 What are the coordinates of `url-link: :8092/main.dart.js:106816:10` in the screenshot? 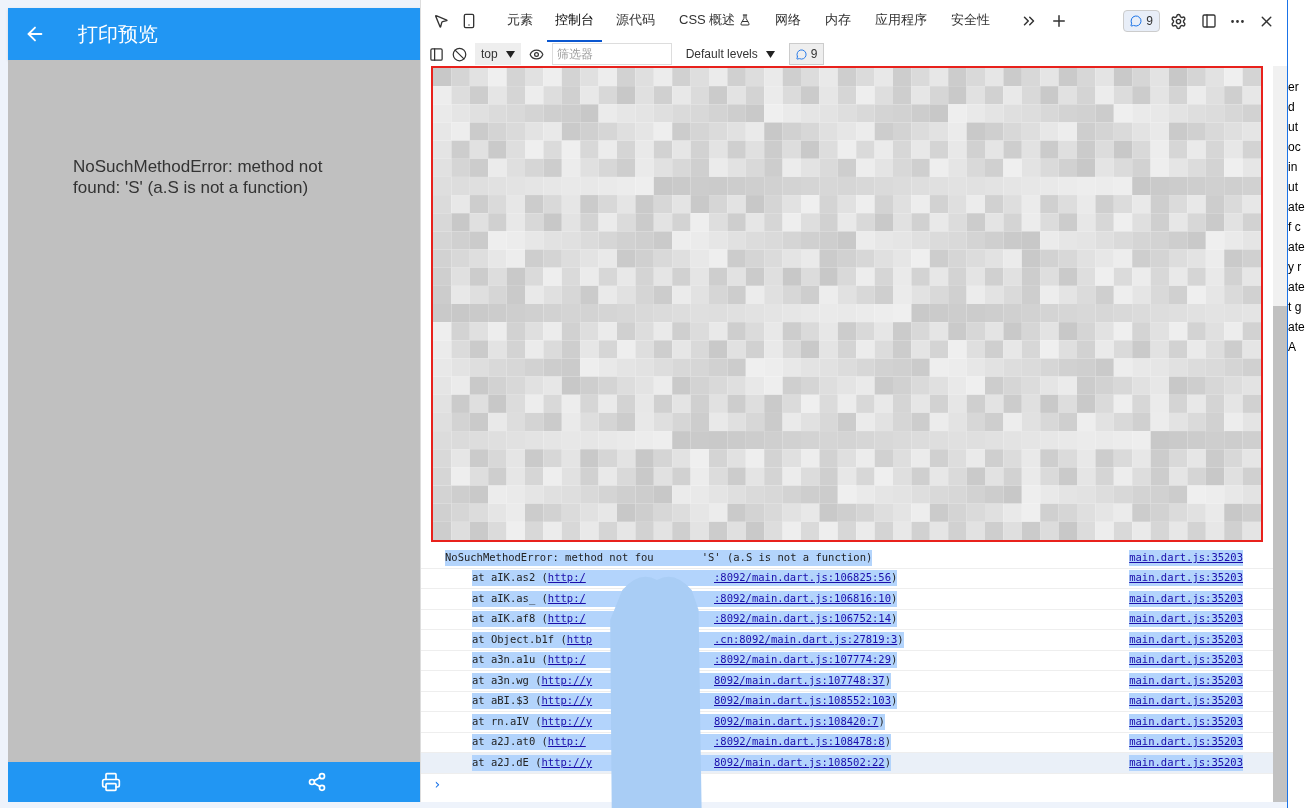 It's located at (802, 598).